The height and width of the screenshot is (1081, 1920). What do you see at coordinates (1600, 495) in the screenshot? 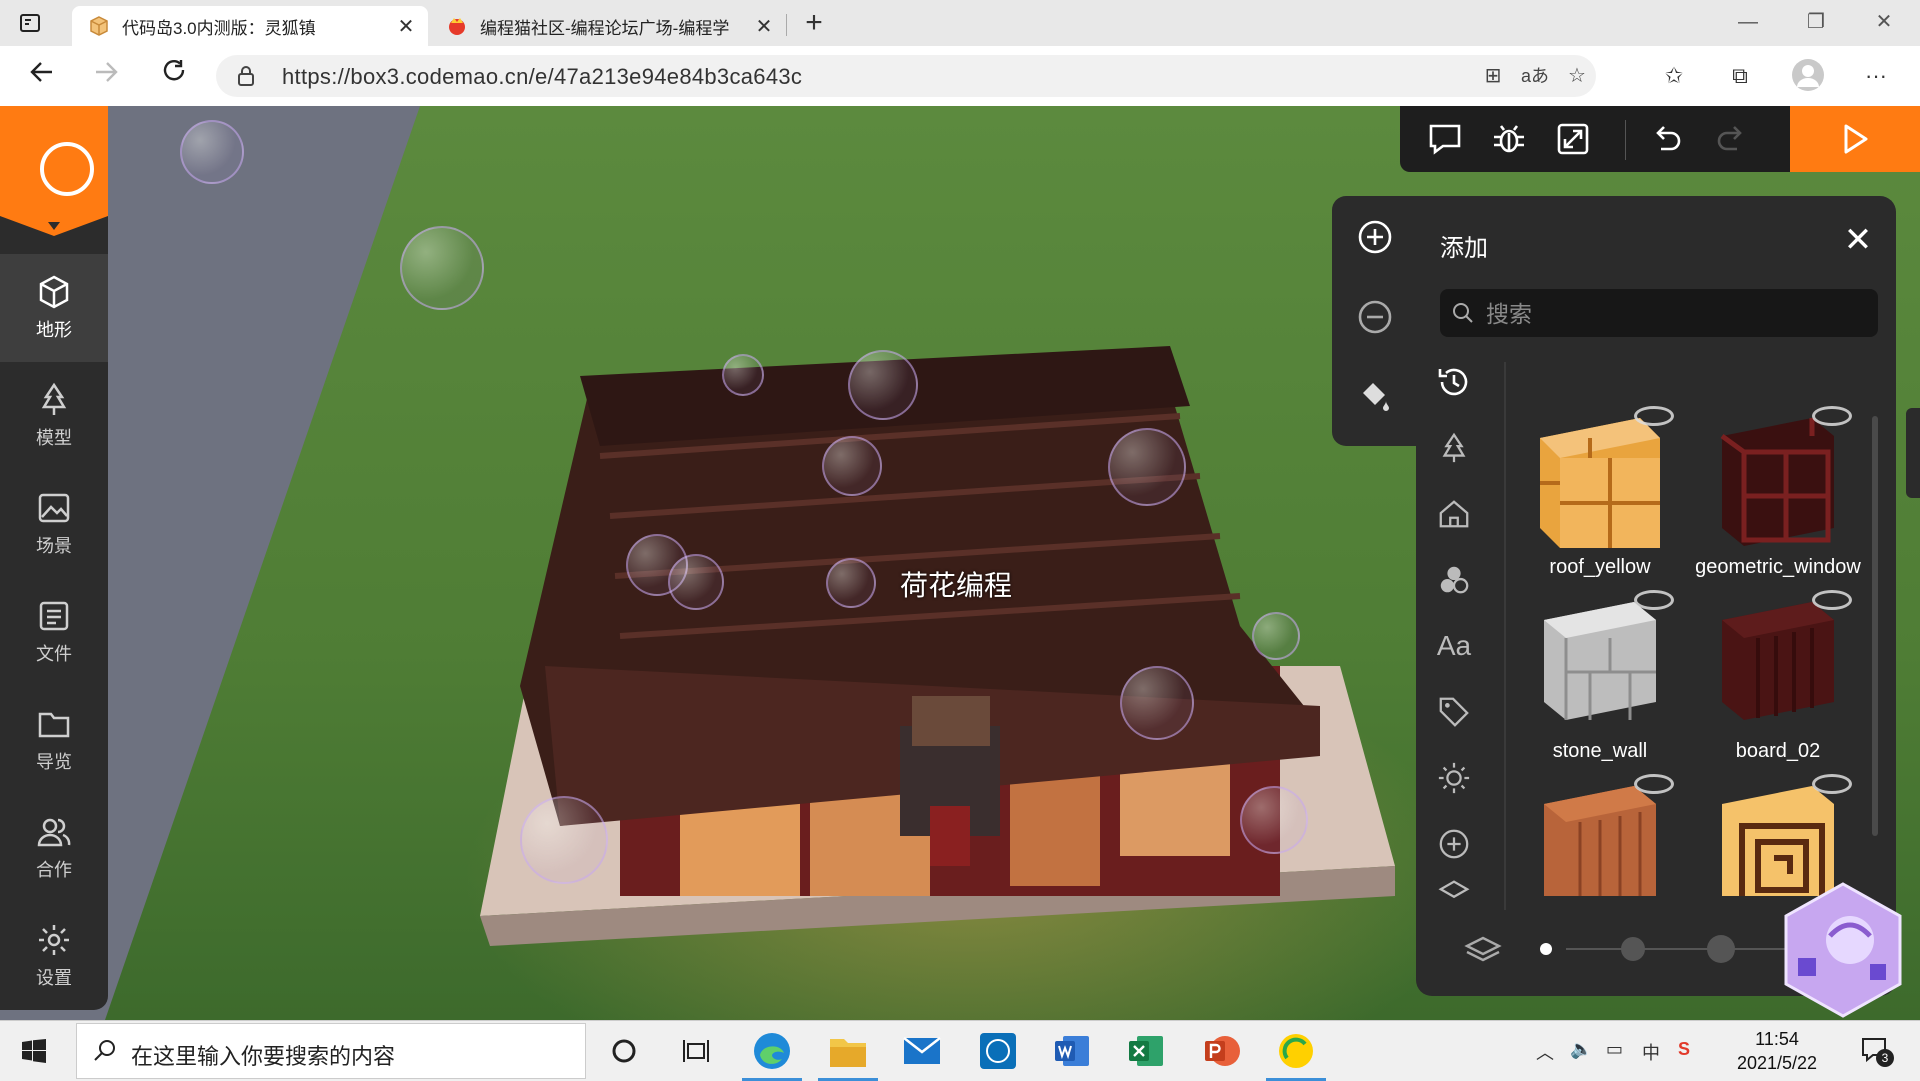
I see `block-item-roof-yellow: roof_yellow` at bounding box center [1600, 495].